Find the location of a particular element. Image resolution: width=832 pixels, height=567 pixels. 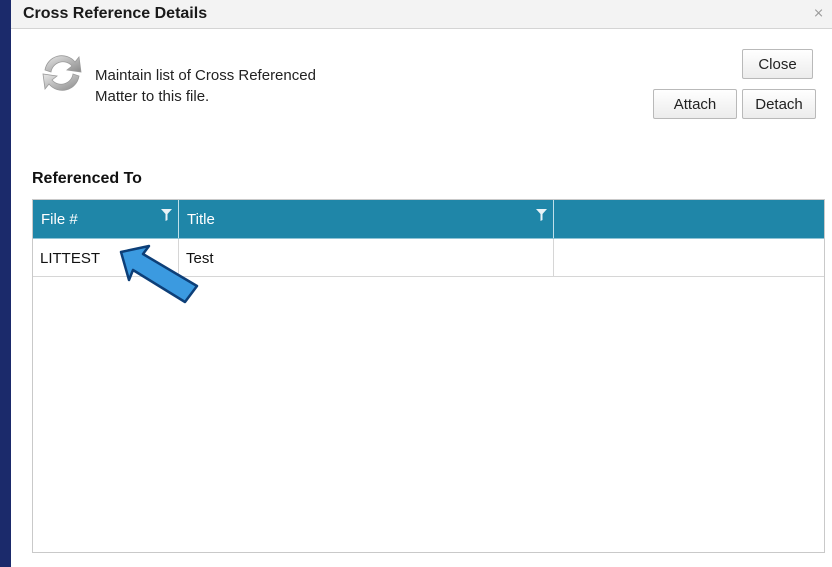

detach-button: Detach is located at coordinates (779, 104).